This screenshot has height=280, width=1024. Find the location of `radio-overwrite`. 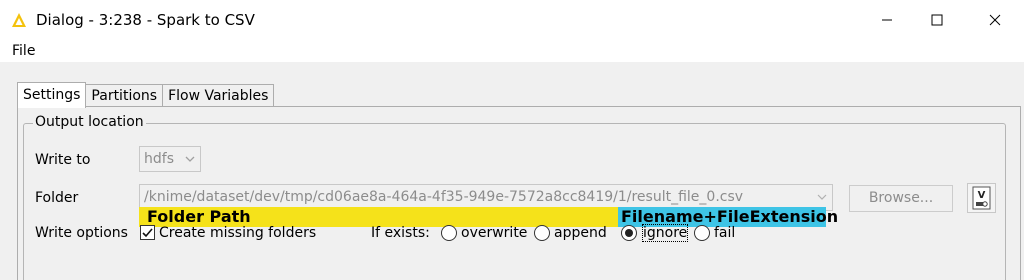

radio-overwrite is located at coordinates (449, 233).